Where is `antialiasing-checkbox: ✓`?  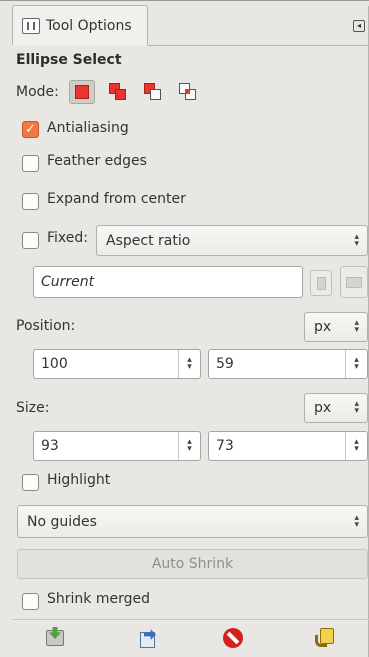
antialiasing-checkbox: ✓ is located at coordinates (30, 129).